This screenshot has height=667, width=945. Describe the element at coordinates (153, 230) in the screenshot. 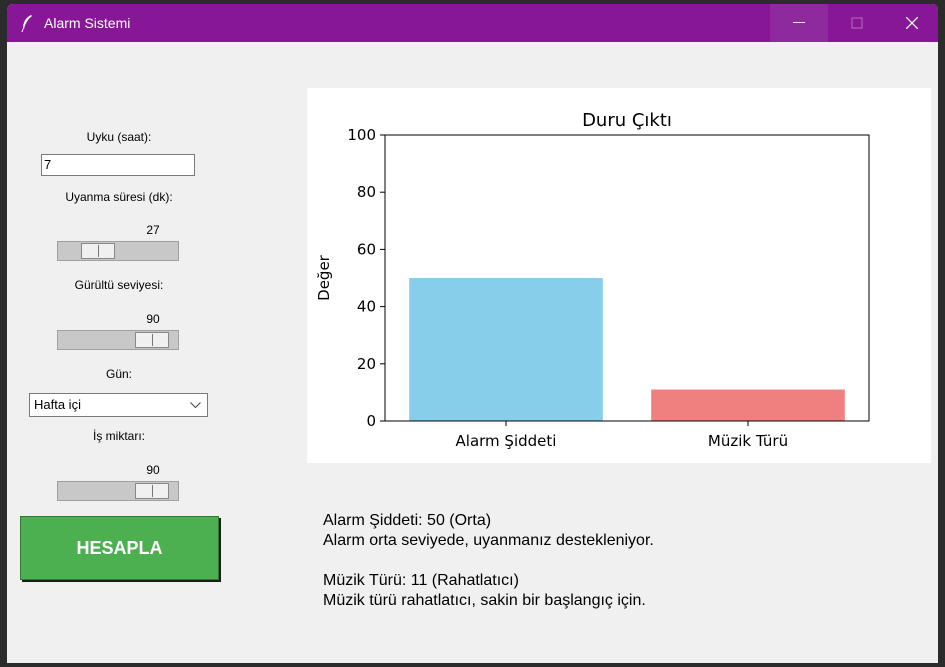

I see `wake-duration-value: 27` at that location.